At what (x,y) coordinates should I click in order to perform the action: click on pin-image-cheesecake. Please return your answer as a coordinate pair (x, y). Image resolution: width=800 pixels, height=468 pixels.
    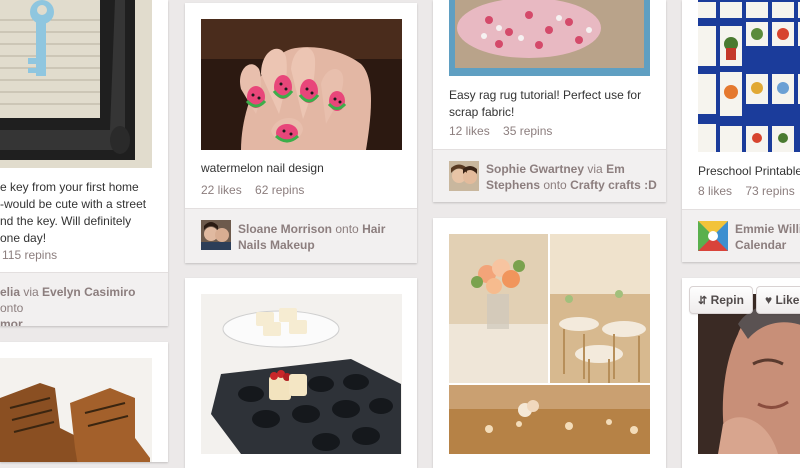
    Looking at the image, I should click on (301, 374).